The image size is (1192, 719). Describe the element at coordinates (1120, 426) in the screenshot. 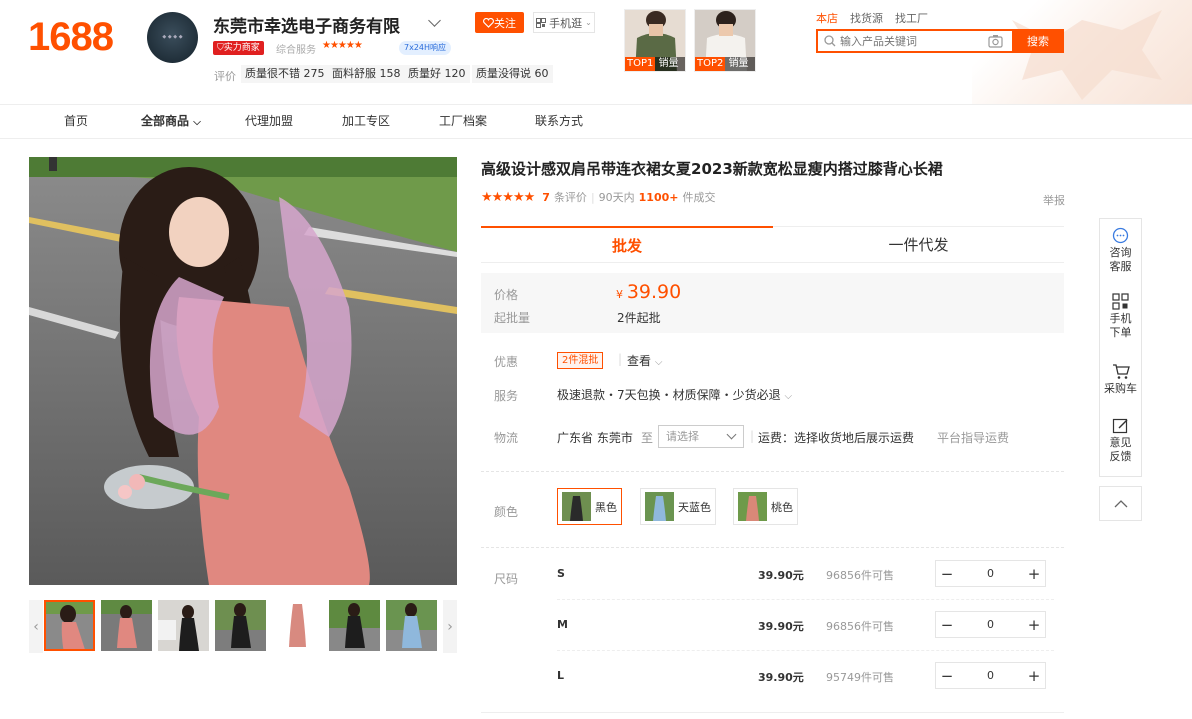

I see `edit-icon` at that location.